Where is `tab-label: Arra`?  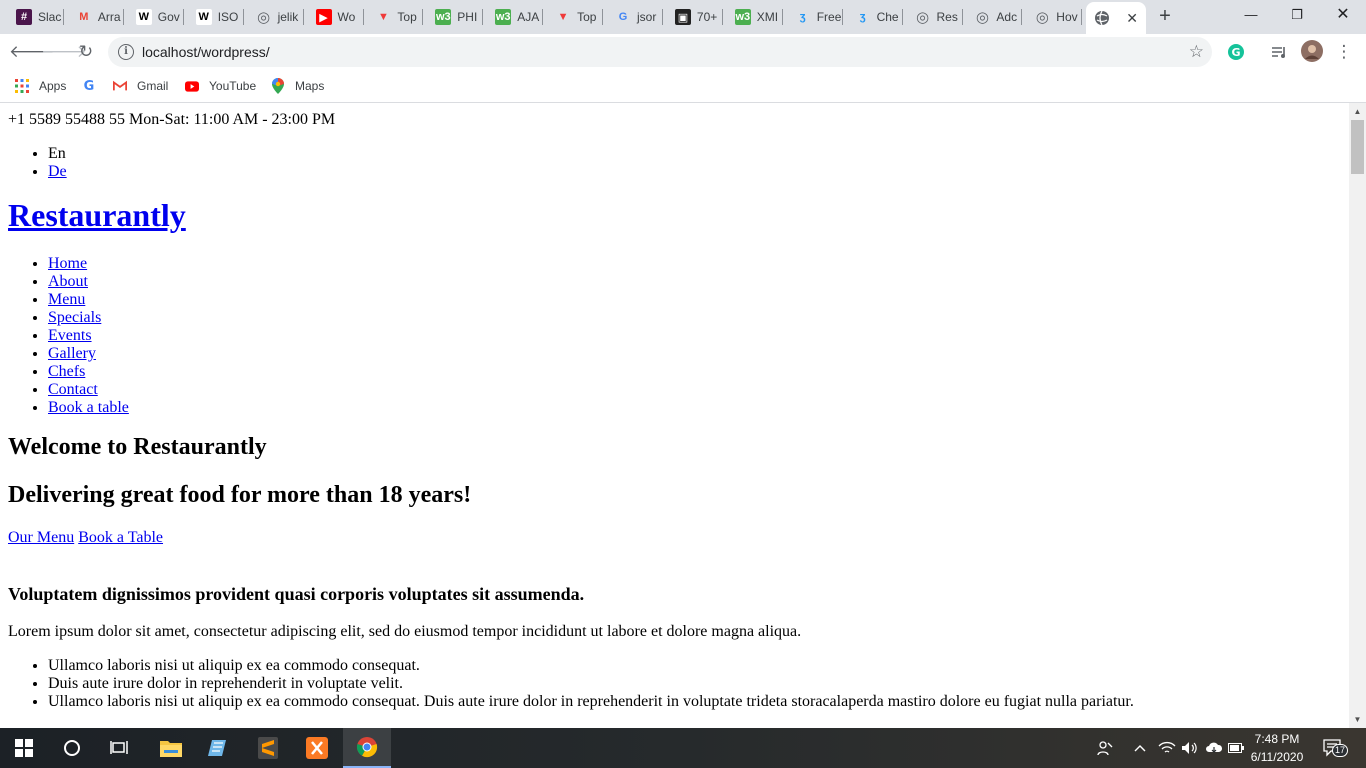 tab-label: Arra is located at coordinates (109, 17).